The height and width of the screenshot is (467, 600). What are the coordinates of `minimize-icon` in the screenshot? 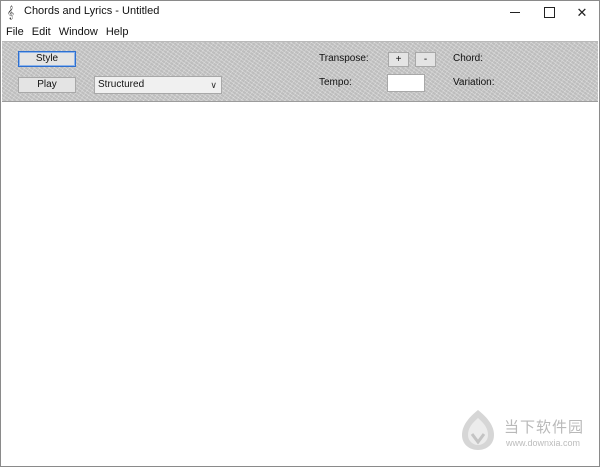 It's located at (515, 12).